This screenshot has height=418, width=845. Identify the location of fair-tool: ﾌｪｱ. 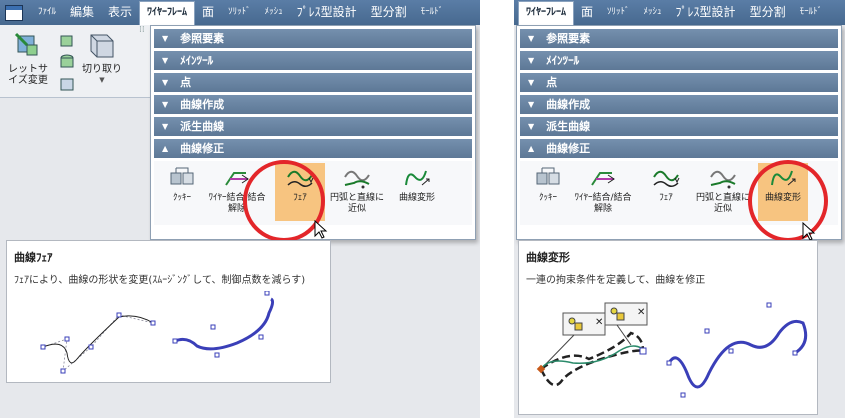
(666, 192).